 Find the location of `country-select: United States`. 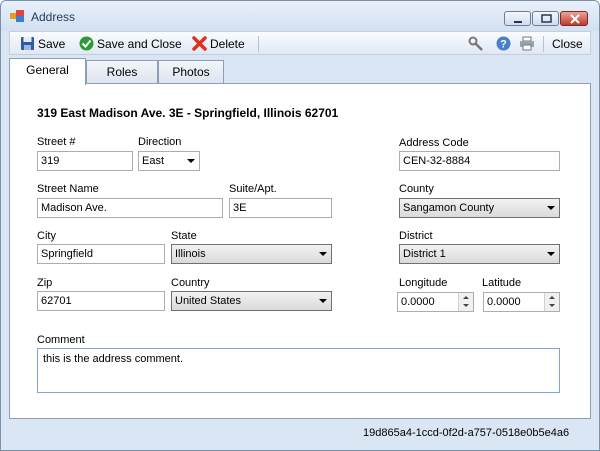

country-select: United States is located at coordinates (251, 301).